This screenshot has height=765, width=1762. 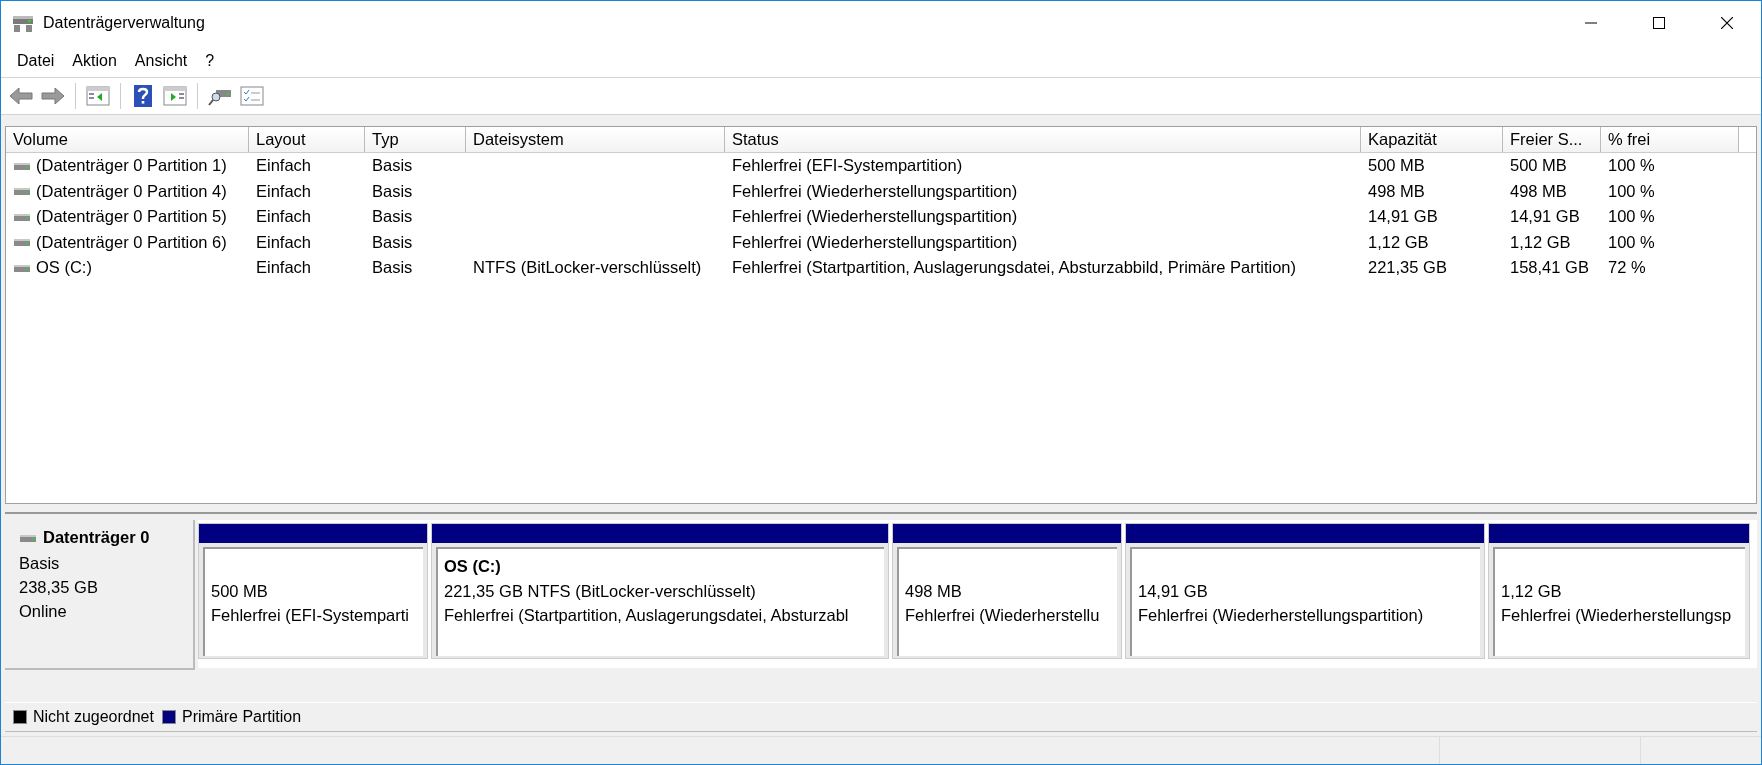 What do you see at coordinates (241, 717) in the screenshot?
I see `legend-label: Primäre Partition` at bounding box center [241, 717].